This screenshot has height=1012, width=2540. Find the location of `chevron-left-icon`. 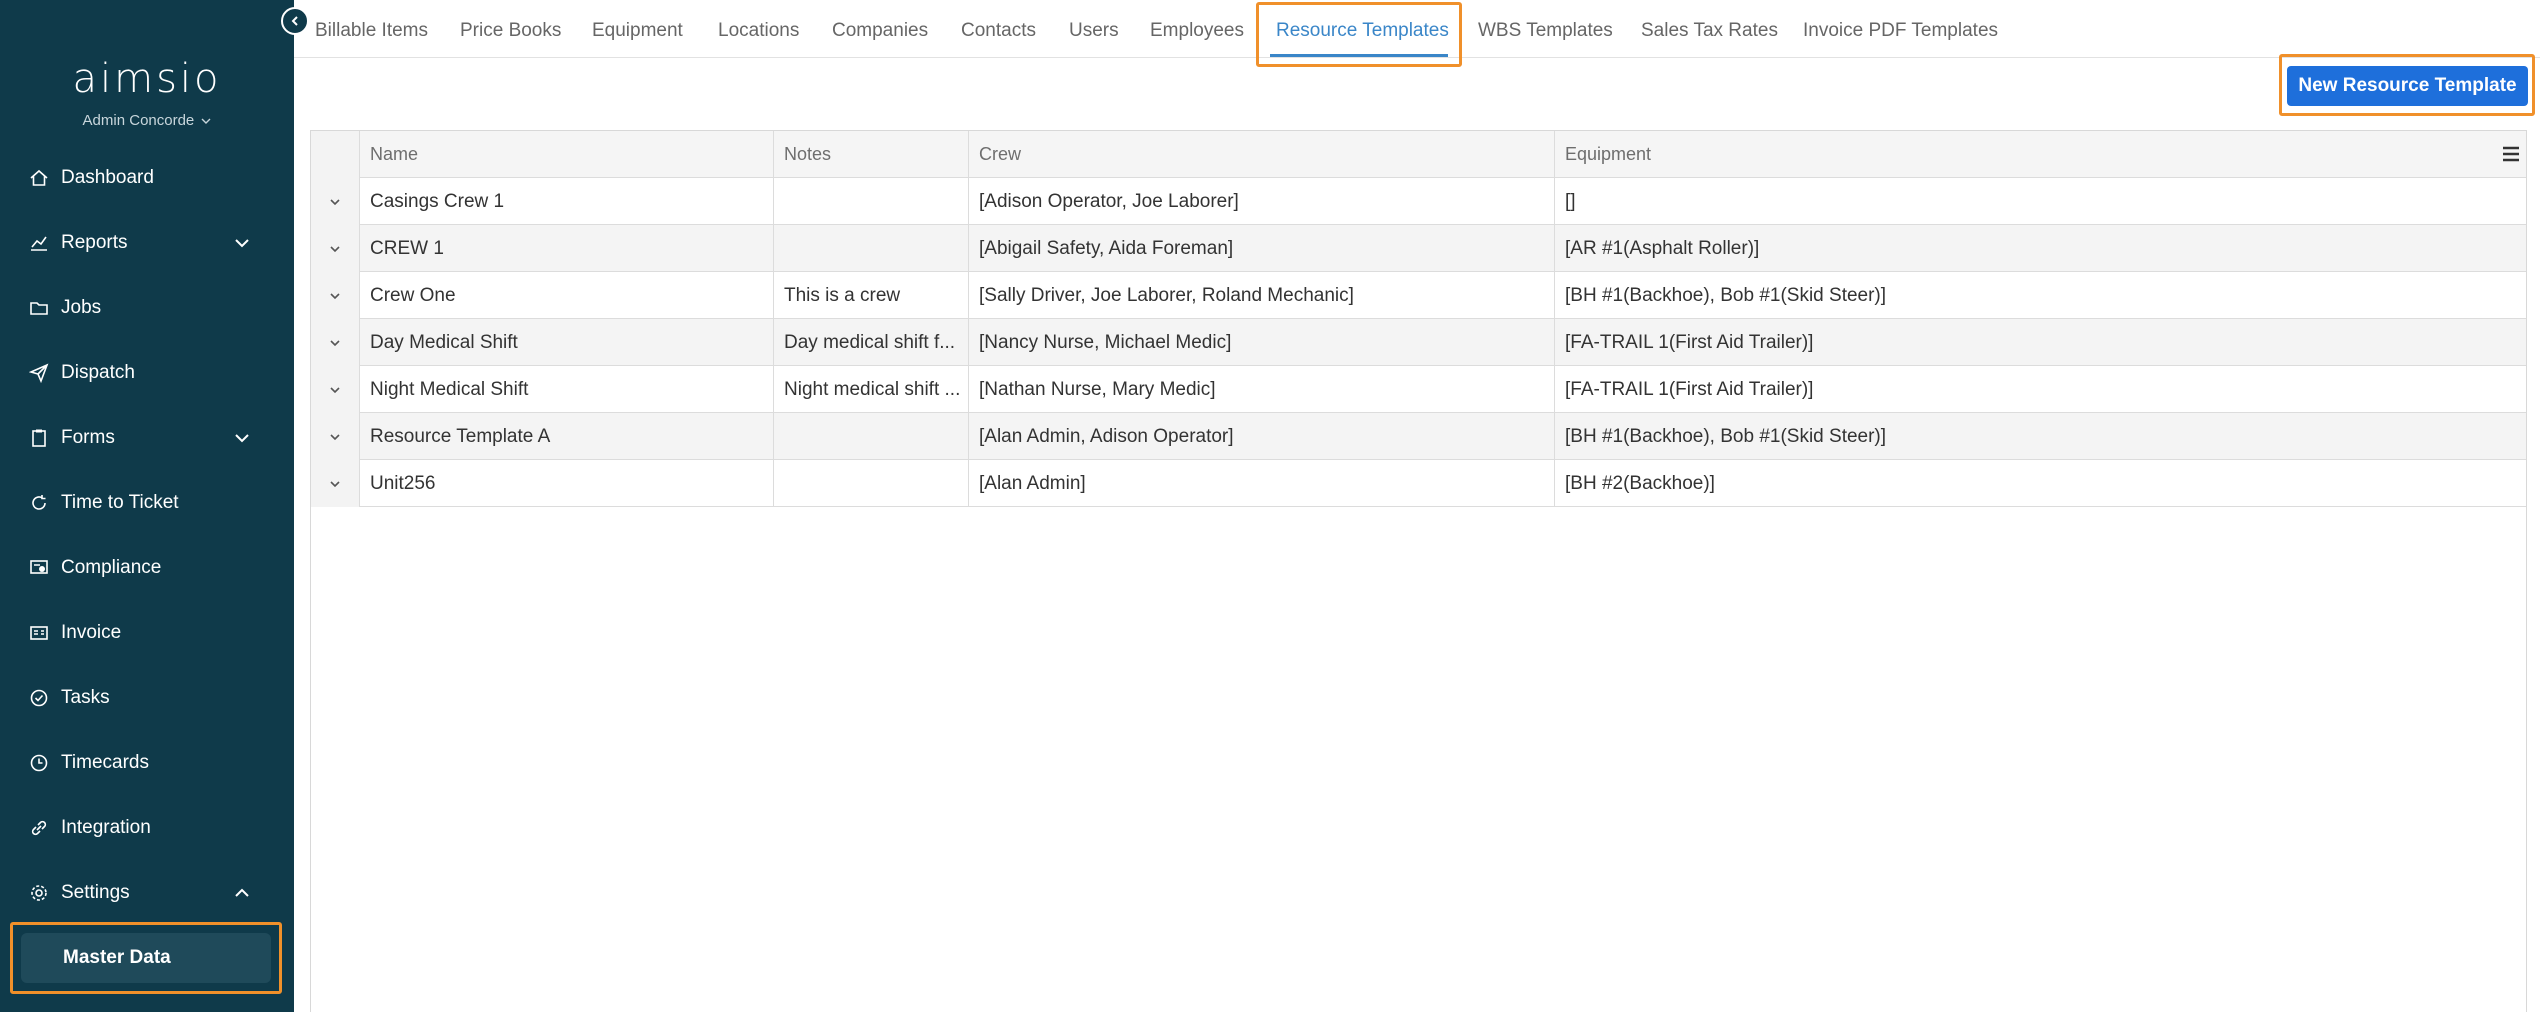

chevron-left-icon is located at coordinates (294, 21).